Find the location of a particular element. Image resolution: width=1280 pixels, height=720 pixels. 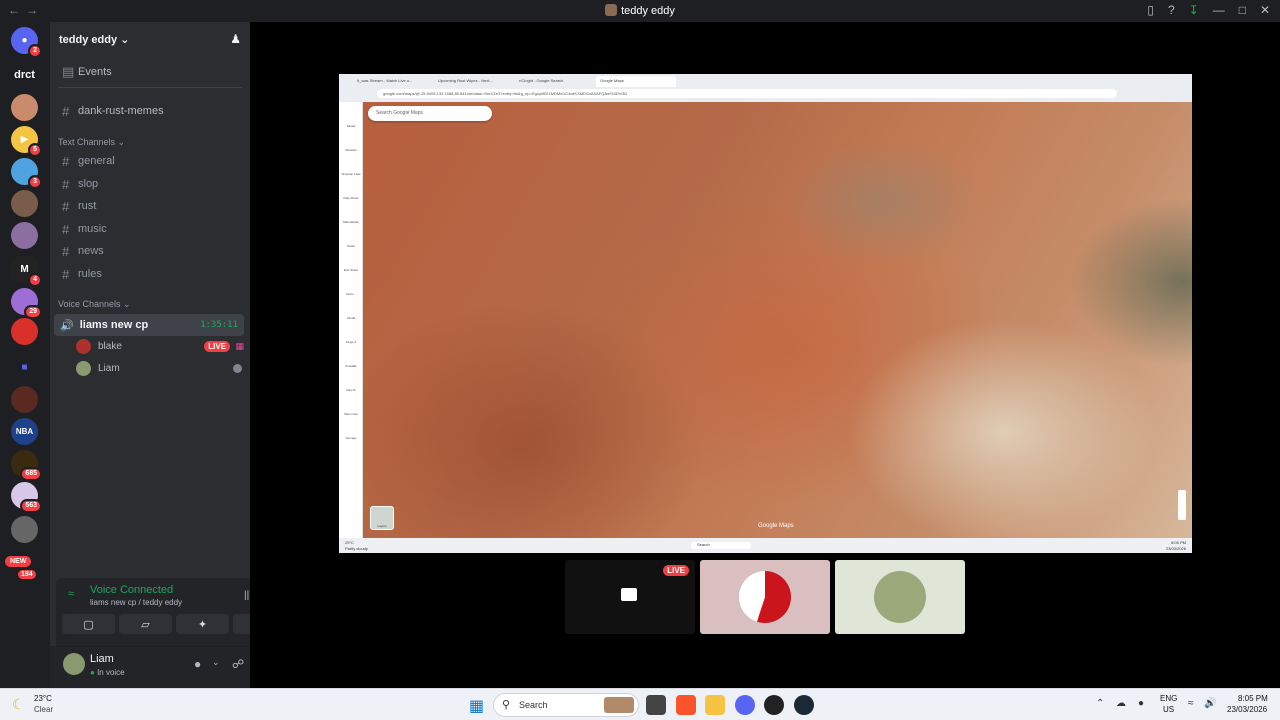

github-icon is located at coordinates (774, 705).